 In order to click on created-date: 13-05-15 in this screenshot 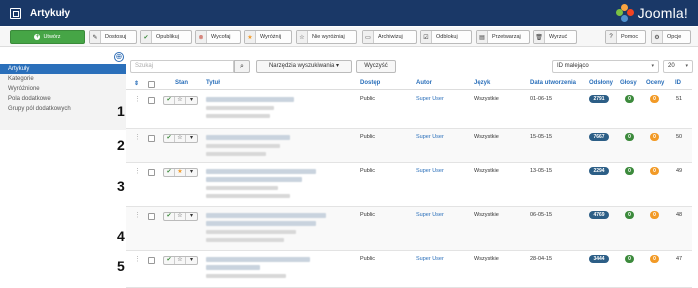, I will do `click(541, 171)`.